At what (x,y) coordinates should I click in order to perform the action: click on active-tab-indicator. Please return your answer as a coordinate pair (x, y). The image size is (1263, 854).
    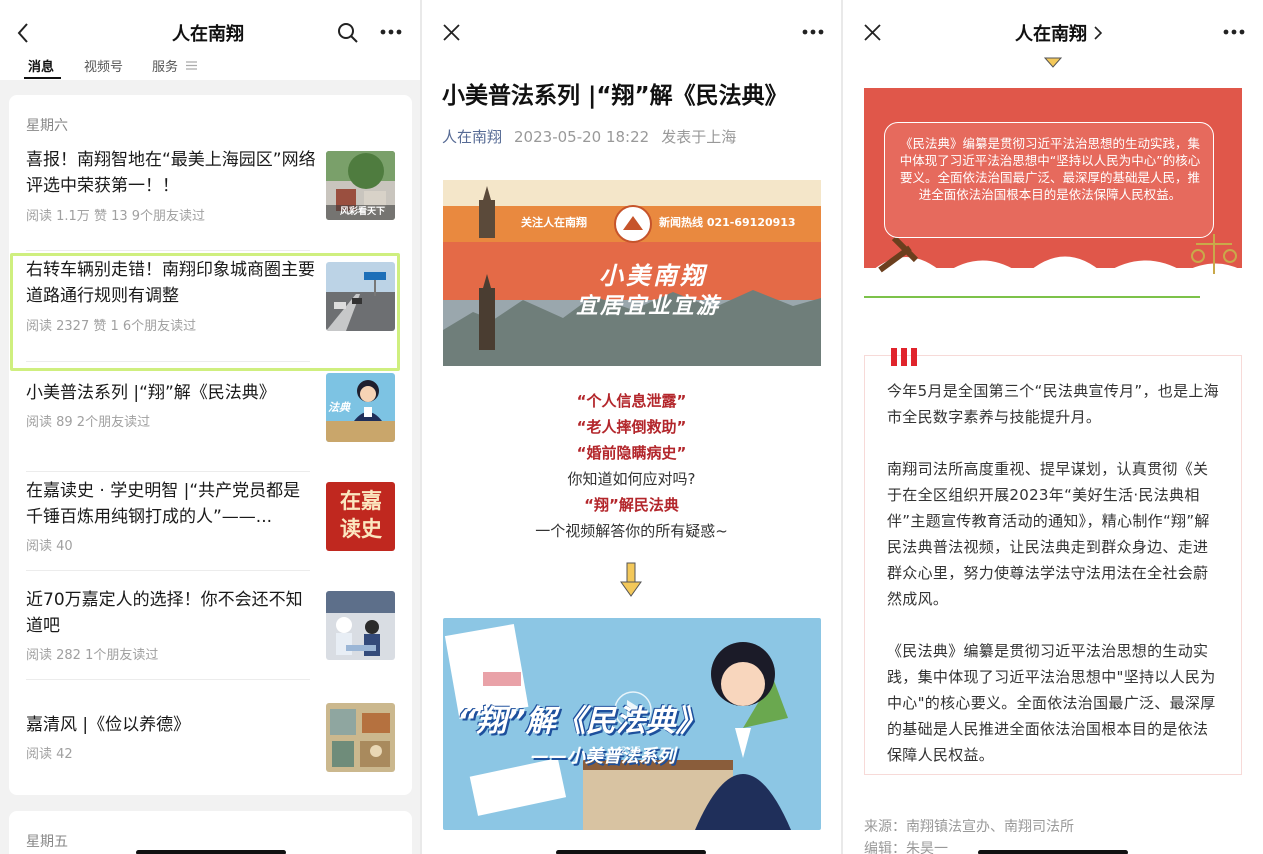
    Looking at the image, I should click on (42, 78).